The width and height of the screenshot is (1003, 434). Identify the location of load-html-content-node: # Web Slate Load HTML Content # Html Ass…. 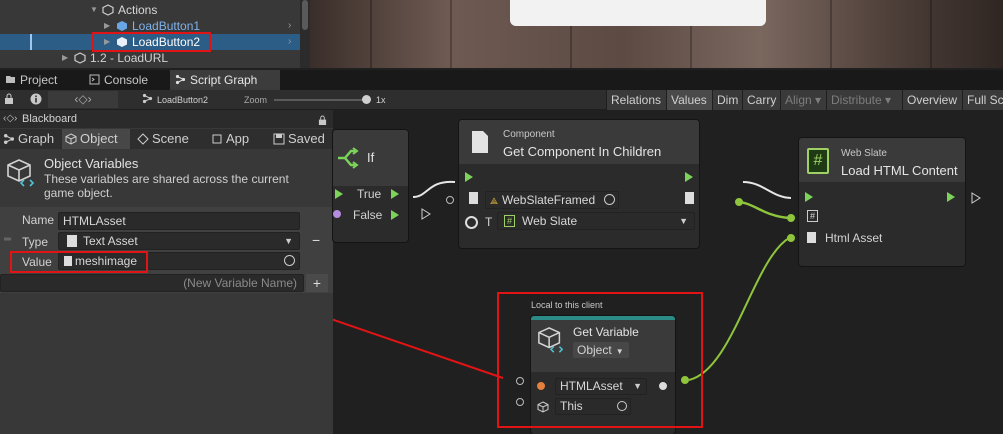
(882, 202).